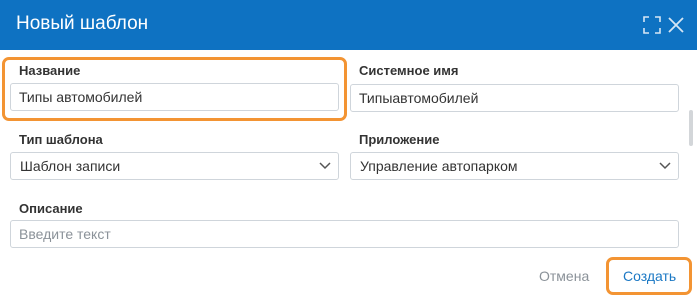 Image resolution: width=697 pixels, height=298 pixels. I want to click on close-icon, so click(676, 25).